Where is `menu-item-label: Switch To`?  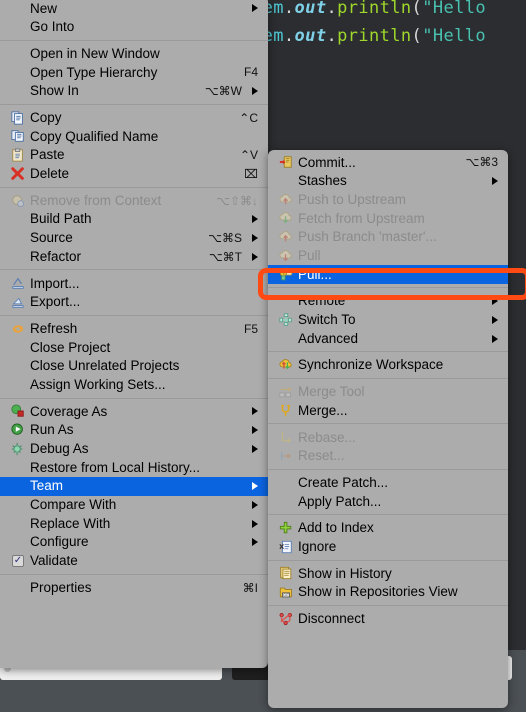 menu-item-label: Switch To is located at coordinates (327, 320).